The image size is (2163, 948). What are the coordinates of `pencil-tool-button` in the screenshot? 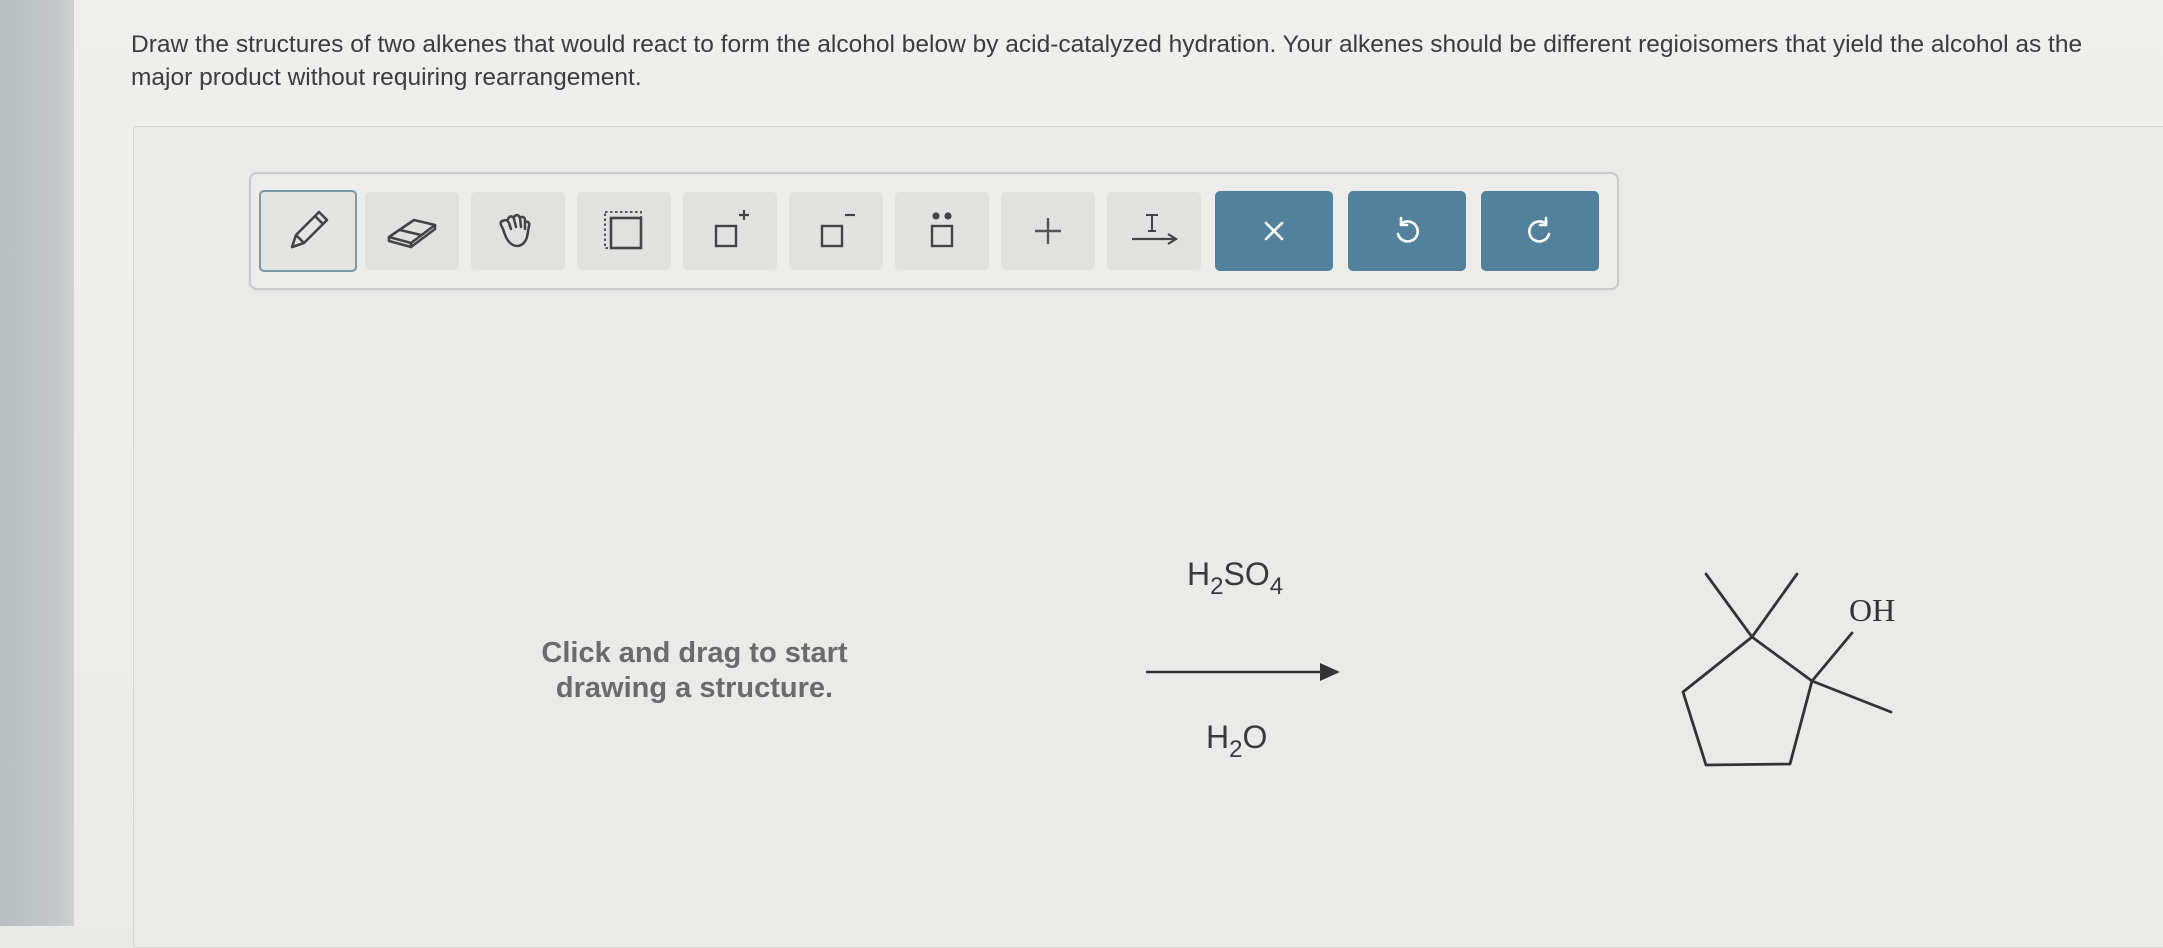 It's located at (308, 231).